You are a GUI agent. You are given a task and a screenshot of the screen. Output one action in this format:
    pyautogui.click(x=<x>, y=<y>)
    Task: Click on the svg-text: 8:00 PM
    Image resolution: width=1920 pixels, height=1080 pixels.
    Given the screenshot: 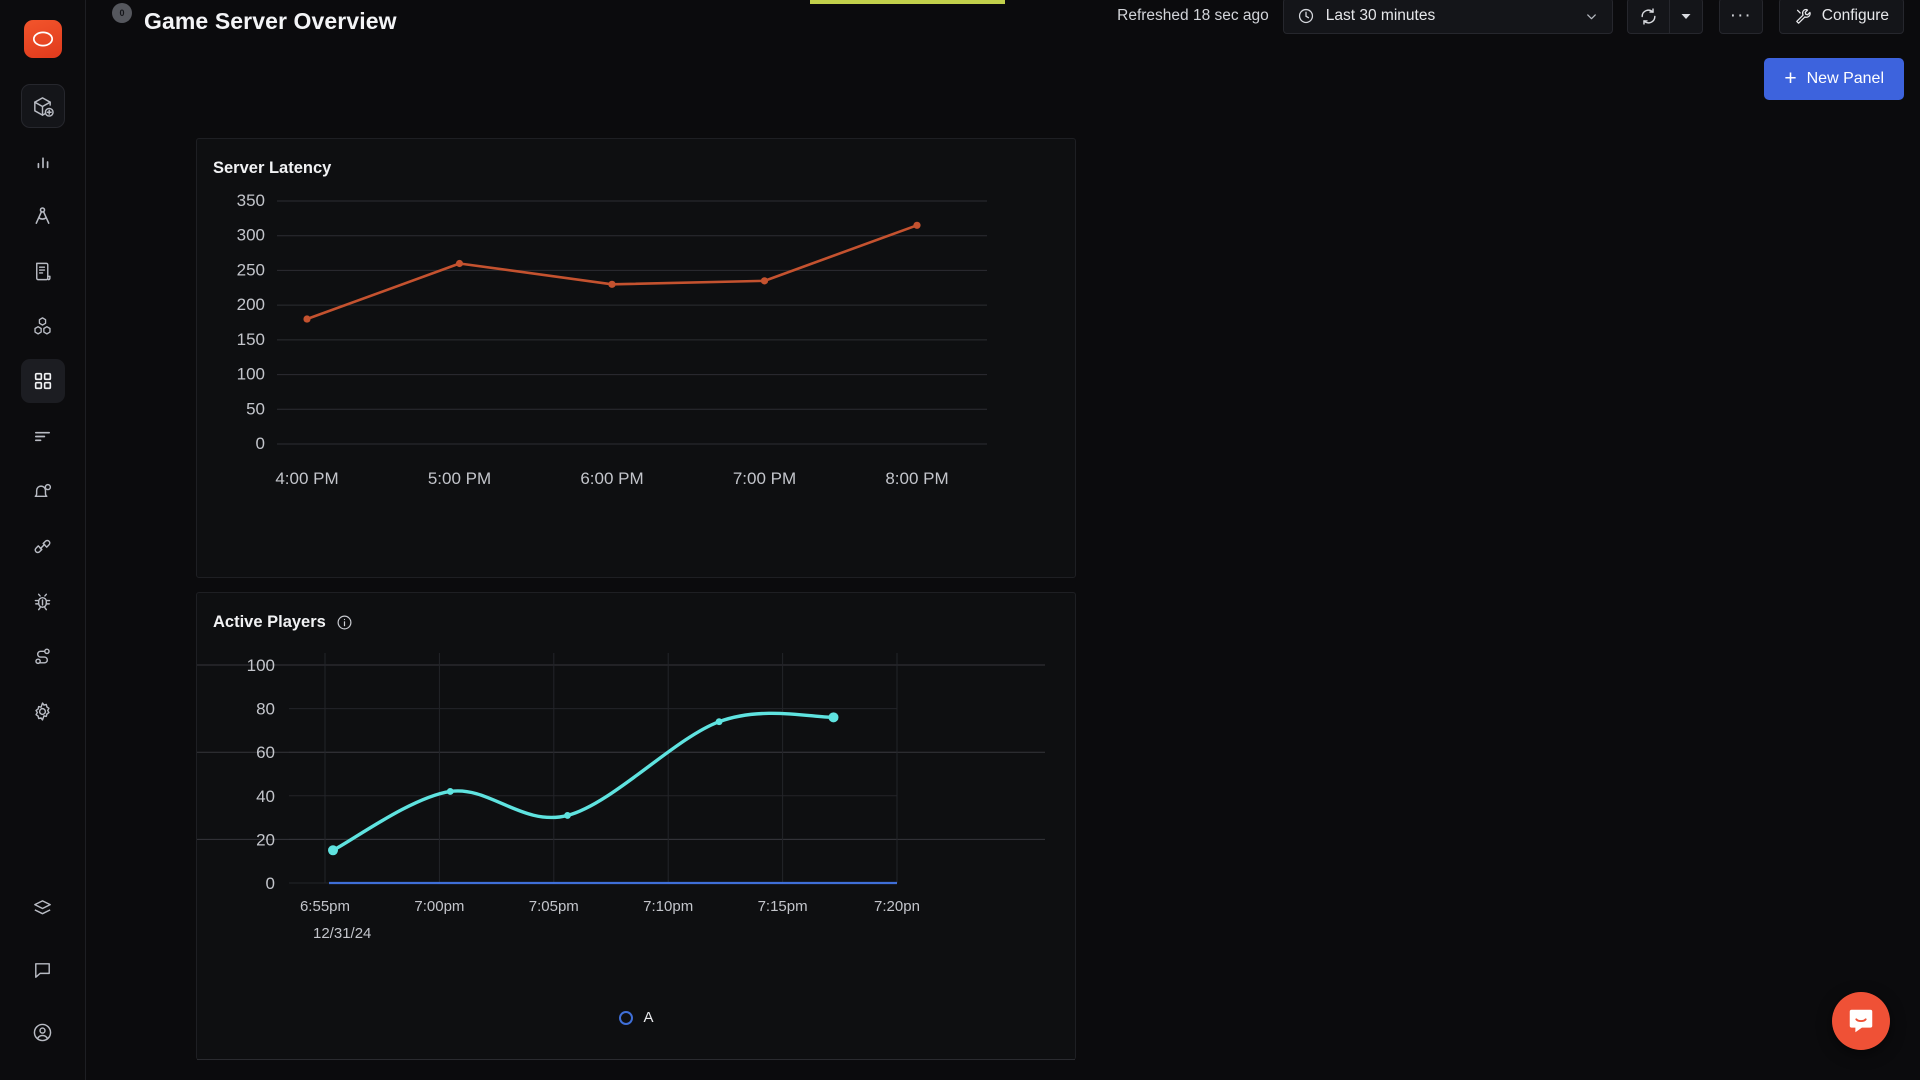 What is the action you would take?
    pyautogui.click(x=916, y=478)
    